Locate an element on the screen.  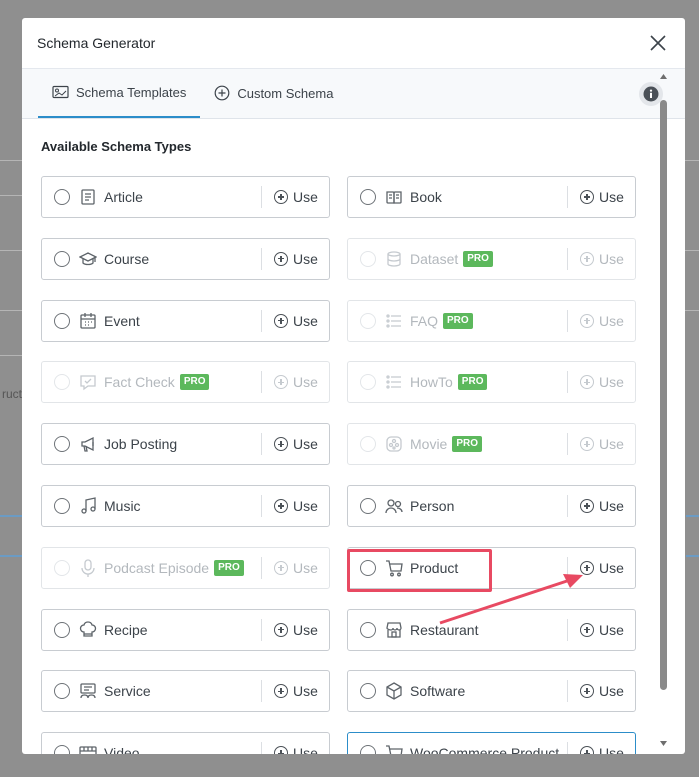
tab-custom-schema: Custom Schema is located at coordinates (273, 93).